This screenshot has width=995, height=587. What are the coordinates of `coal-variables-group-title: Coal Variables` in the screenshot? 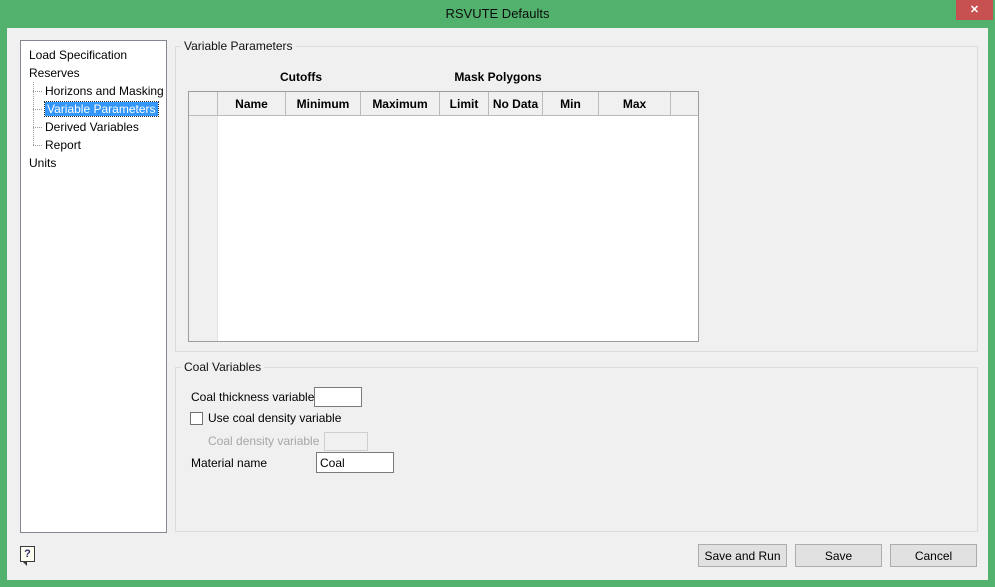 It's located at (223, 367).